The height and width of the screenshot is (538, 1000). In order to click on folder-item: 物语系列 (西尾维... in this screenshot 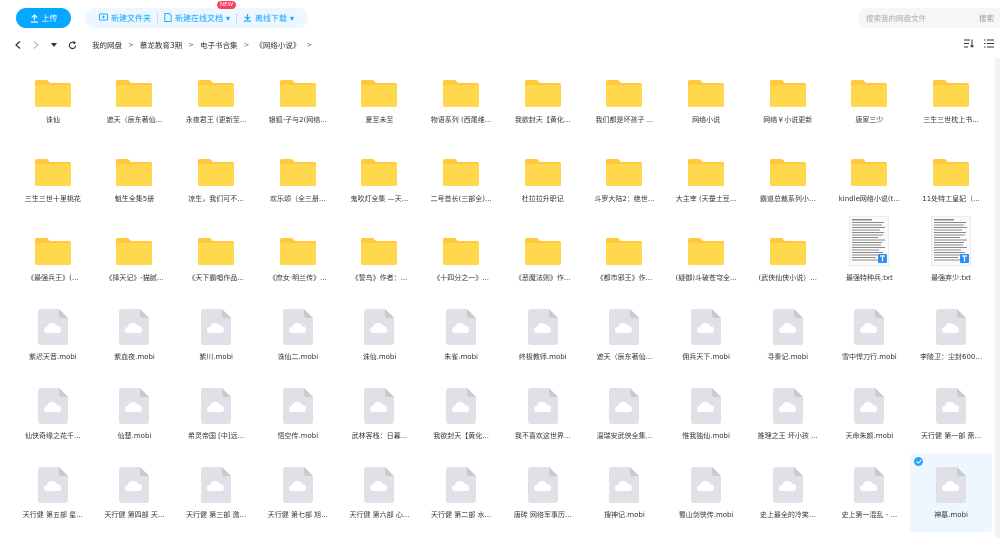, I will do `click(461, 97)`.